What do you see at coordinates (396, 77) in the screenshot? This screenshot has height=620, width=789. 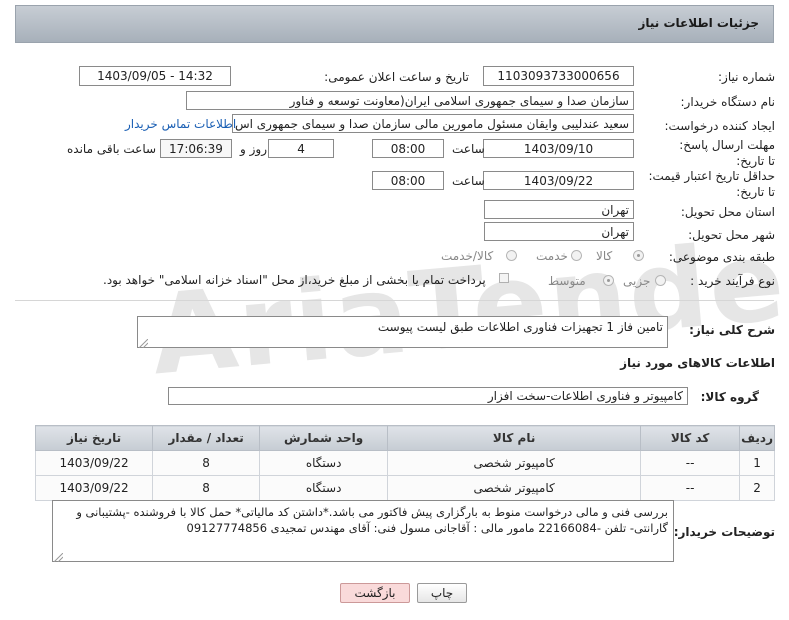 I see `announce-label: تاریخ و ساعت اعلان عمومی:` at bounding box center [396, 77].